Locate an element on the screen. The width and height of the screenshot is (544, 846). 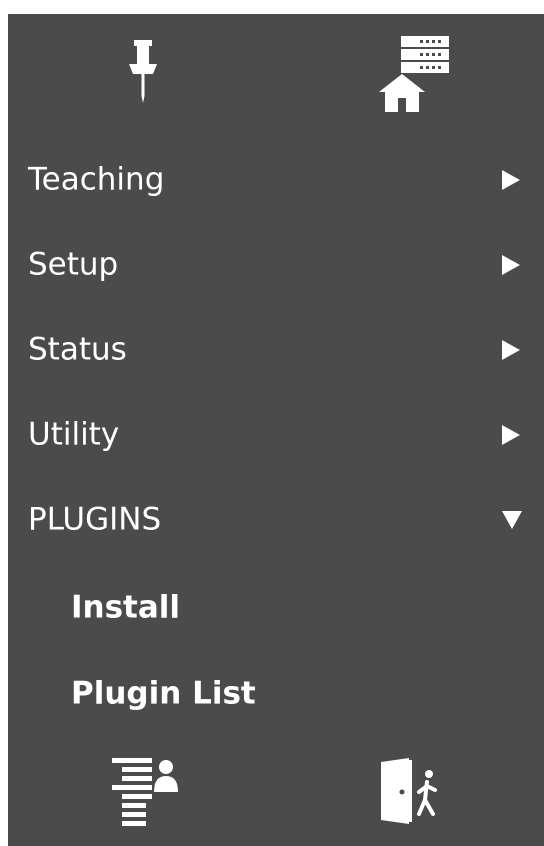
menu-item-plugins: PLUGINS is located at coordinates (276, 520).